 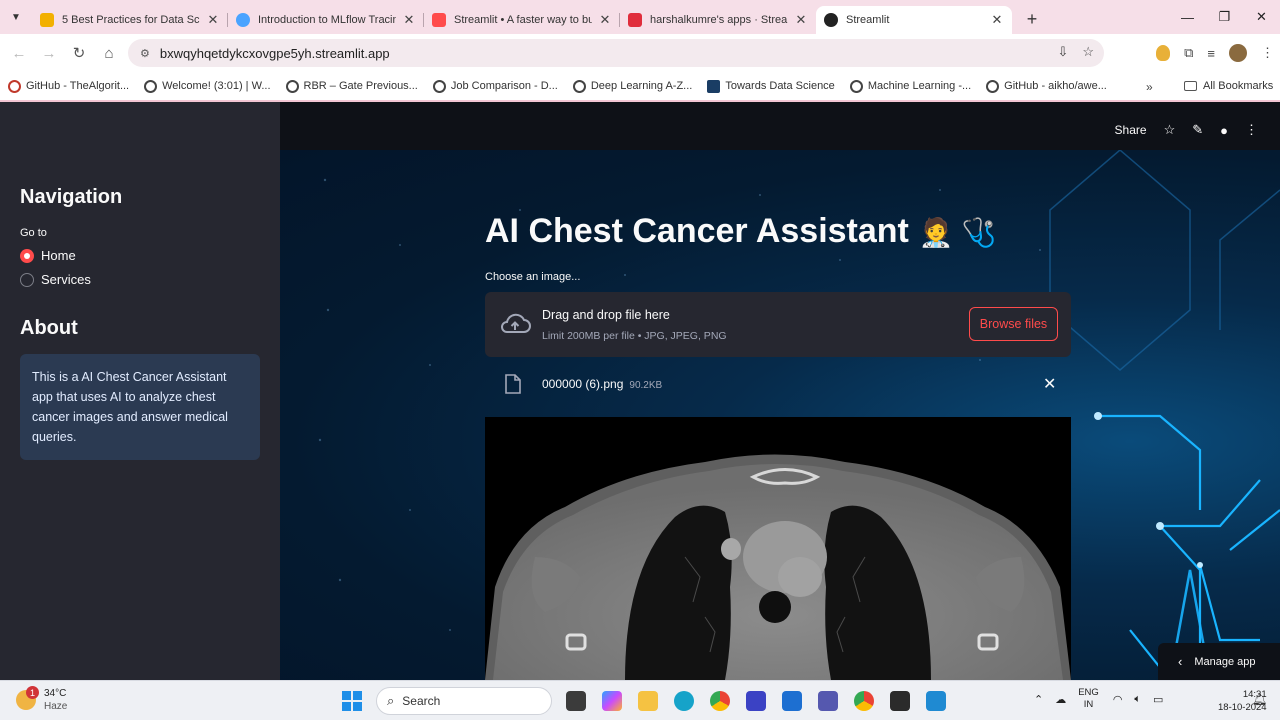 I want to click on site-info-icon: ⚙, so click(x=145, y=53).